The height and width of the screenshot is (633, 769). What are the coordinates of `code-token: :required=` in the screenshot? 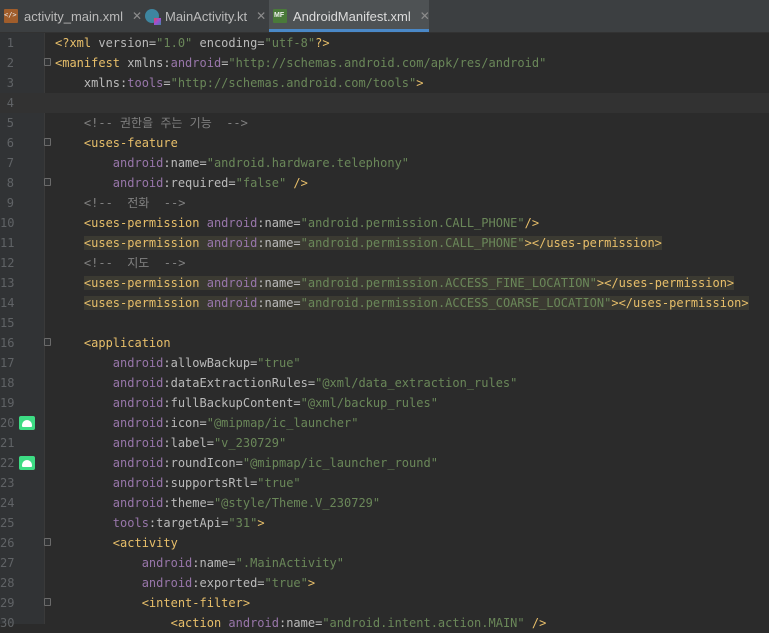 It's located at (199, 183).